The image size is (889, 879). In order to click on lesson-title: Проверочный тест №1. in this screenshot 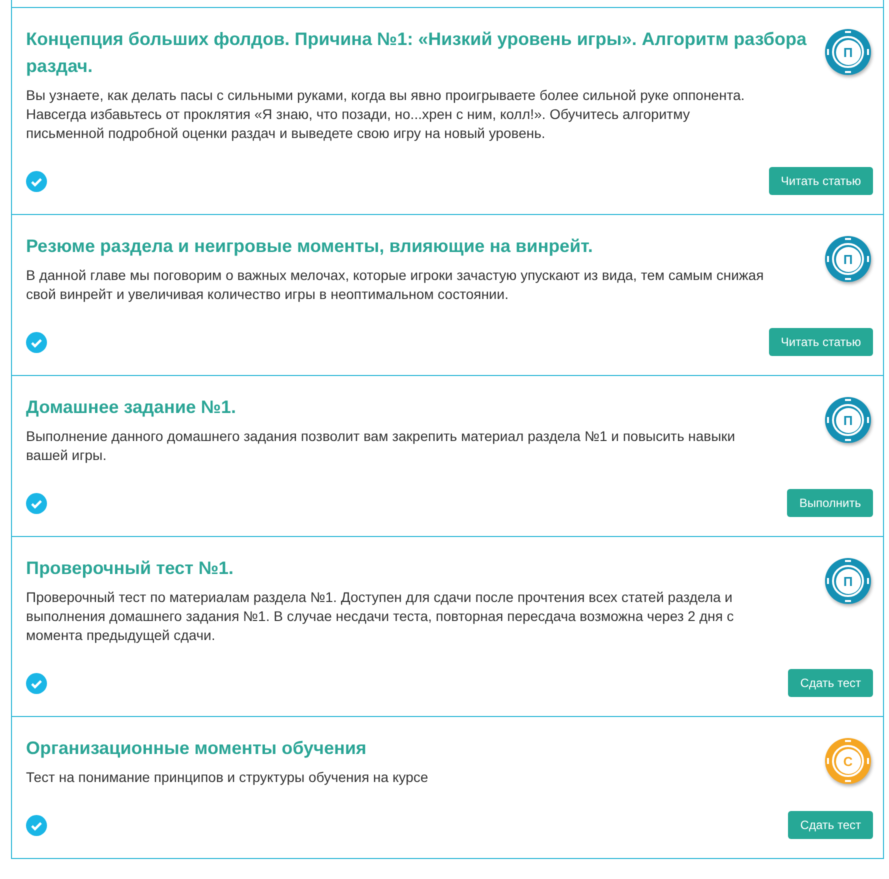, I will do `click(130, 568)`.